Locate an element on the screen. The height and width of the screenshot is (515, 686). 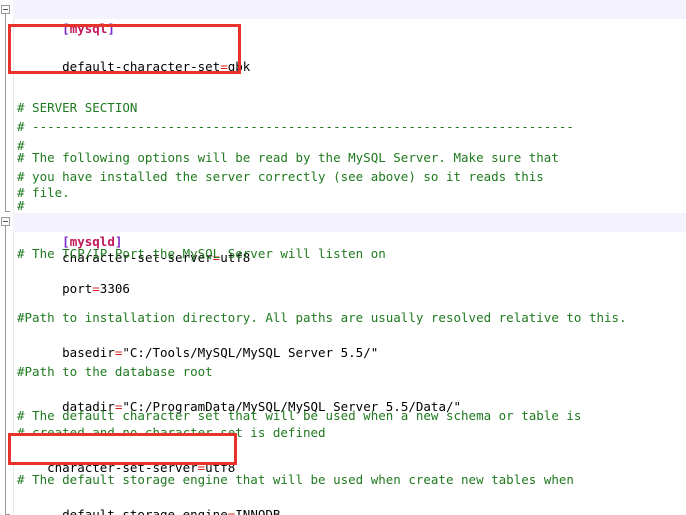
setting-value: 3306 is located at coordinates (114, 288).